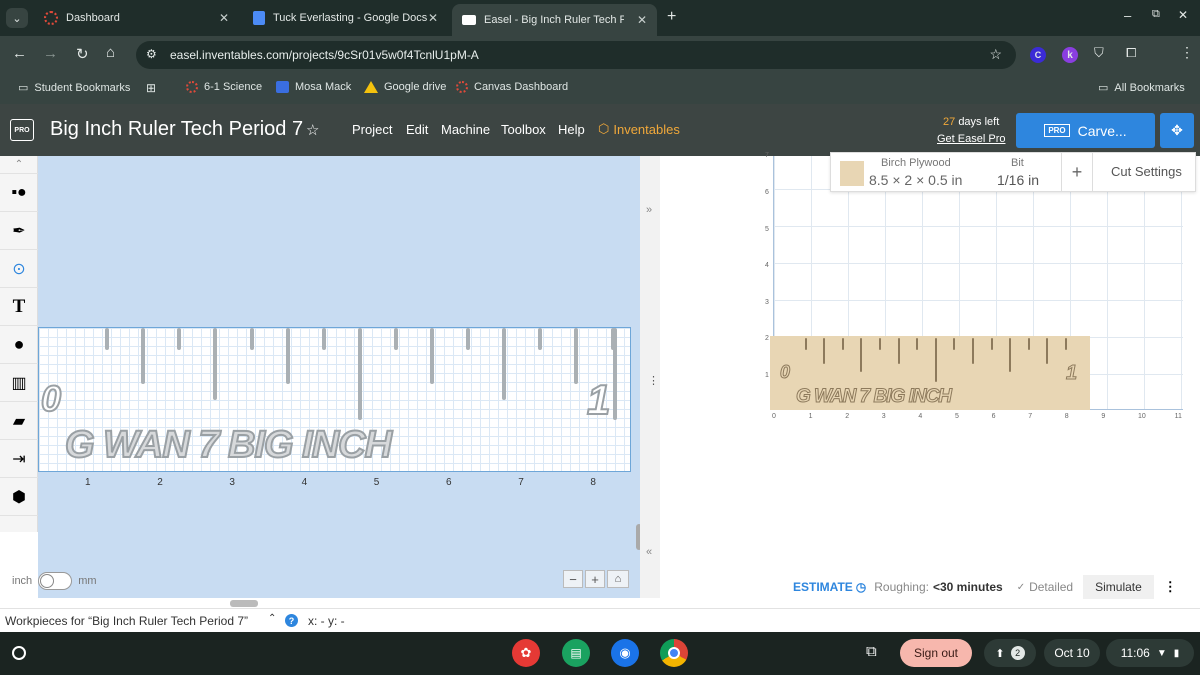  What do you see at coordinates (1071, 373) in the screenshot?
I see `preview-one-label: 1` at bounding box center [1071, 373].